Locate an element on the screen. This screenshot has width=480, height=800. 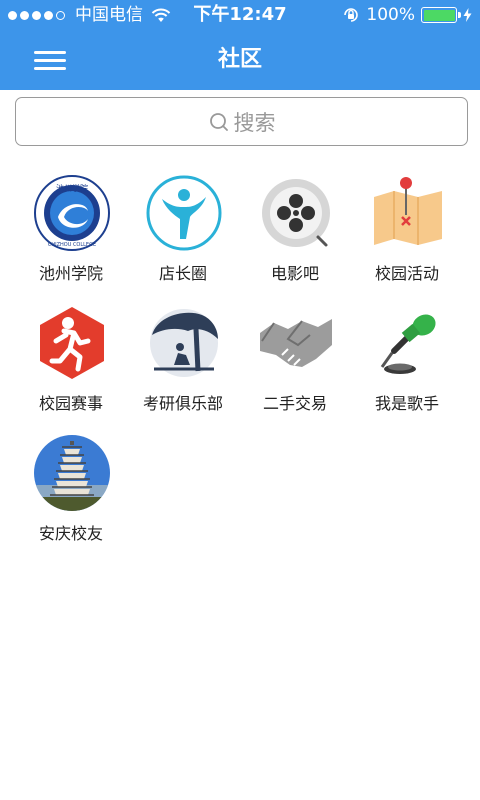
community-item: 二手交易 is located at coordinates (295, 359).